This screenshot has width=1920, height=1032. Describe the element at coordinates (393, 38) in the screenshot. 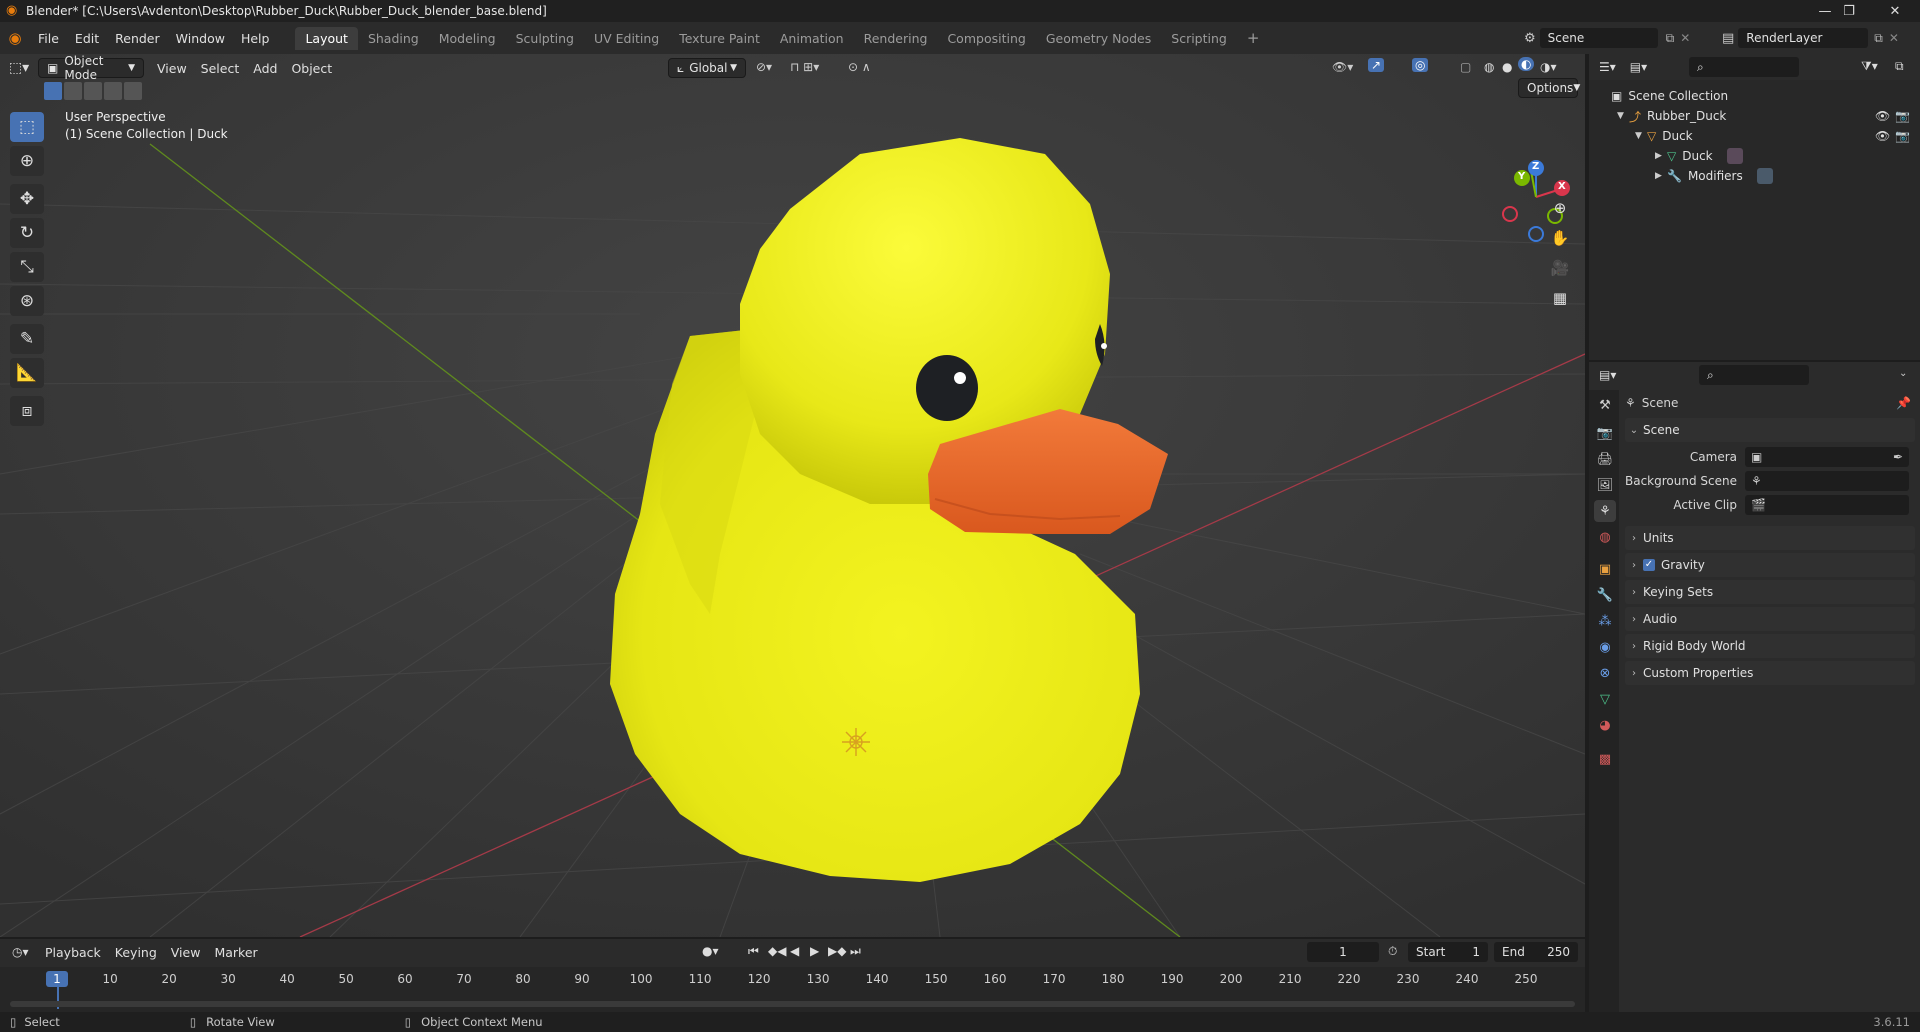

I see `tab-shading: Shading` at that location.